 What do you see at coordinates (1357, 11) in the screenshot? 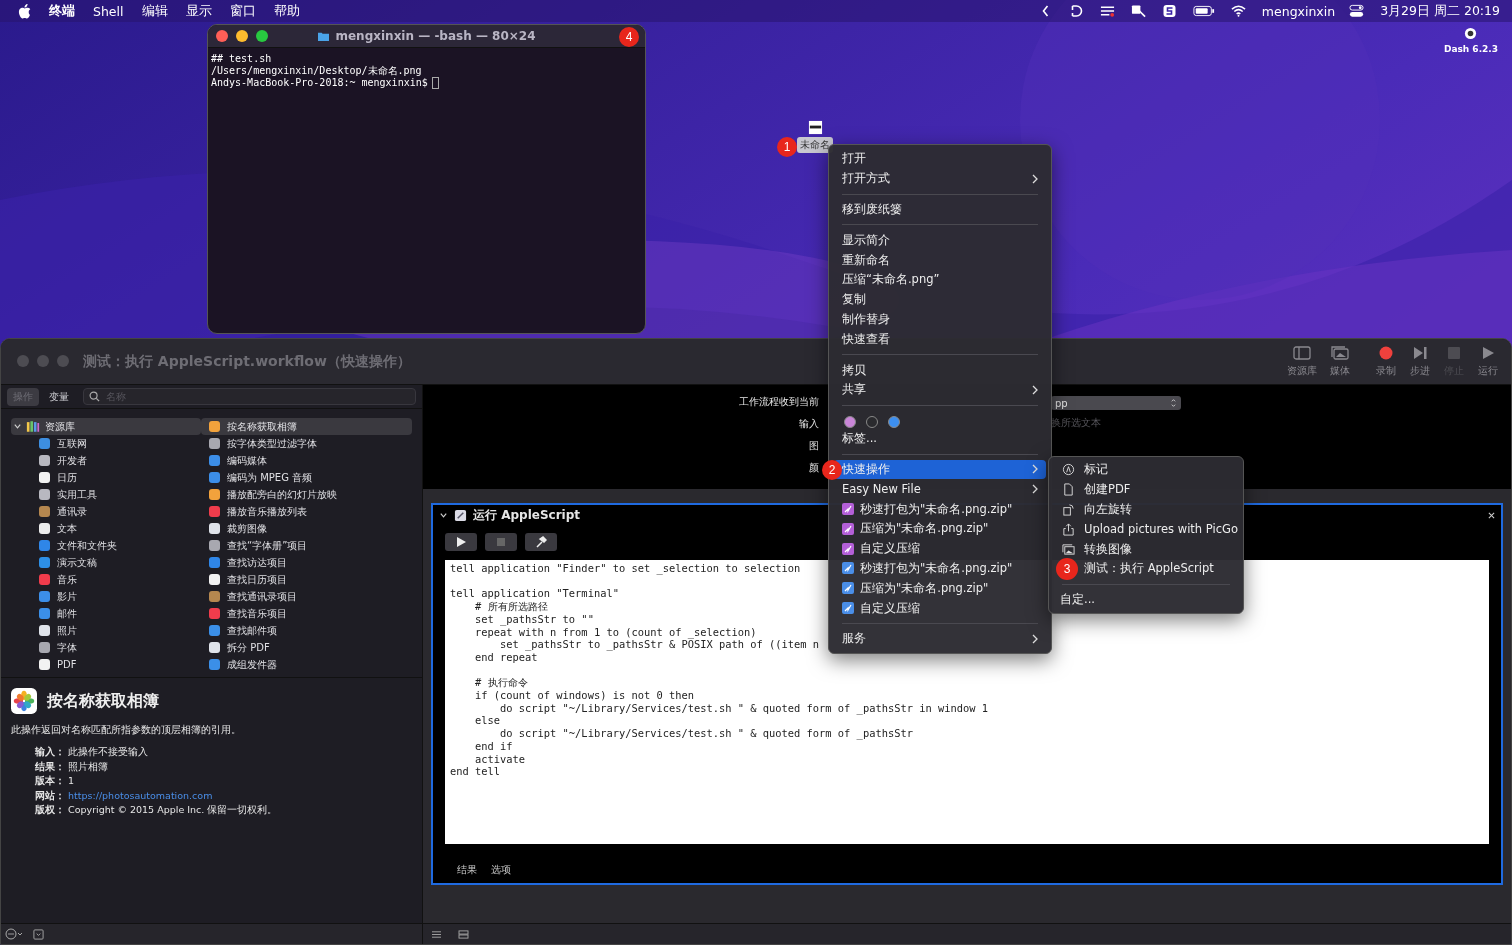
I see `control-center-icon` at bounding box center [1357, 11].